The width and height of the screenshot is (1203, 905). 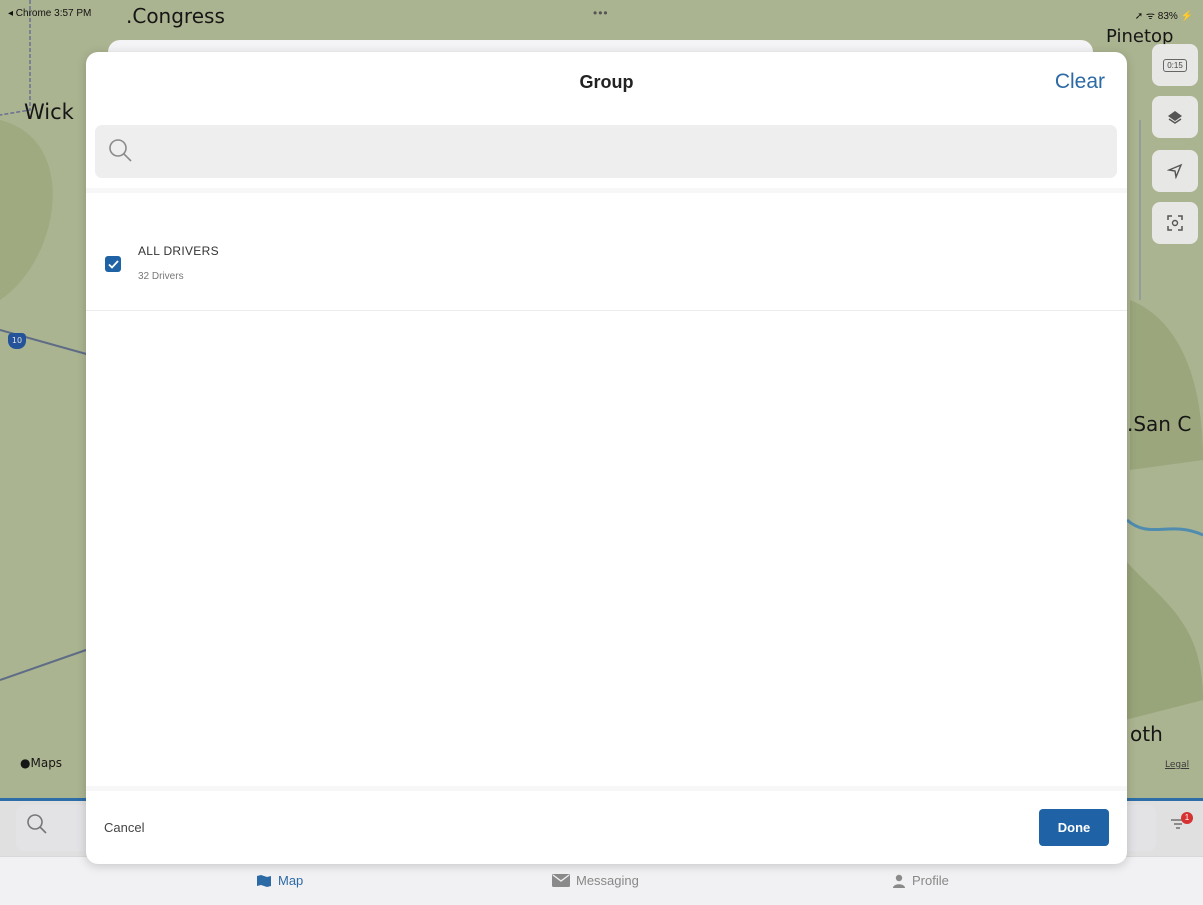 I want to click on timer-icon: 0:15, so click(x=1175, y=65).